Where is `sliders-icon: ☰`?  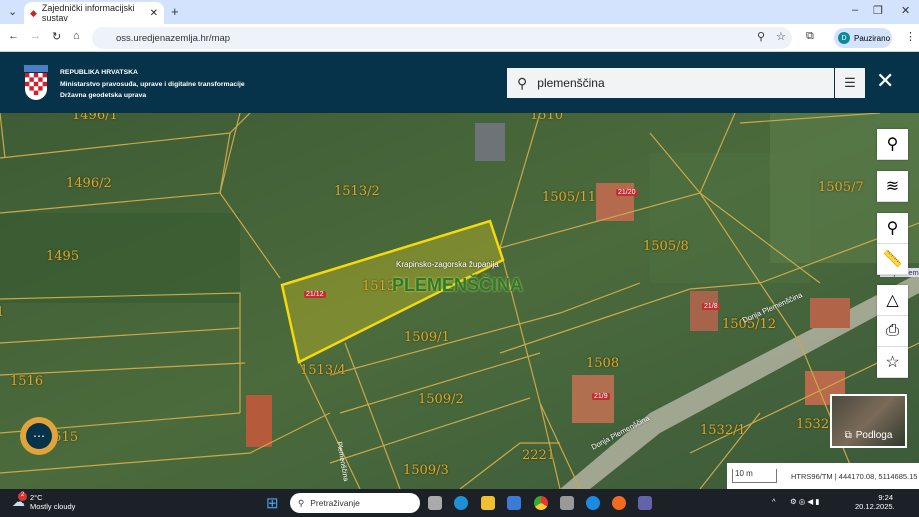 sliders-icon: ☰ is located at coordinates (850, 82).